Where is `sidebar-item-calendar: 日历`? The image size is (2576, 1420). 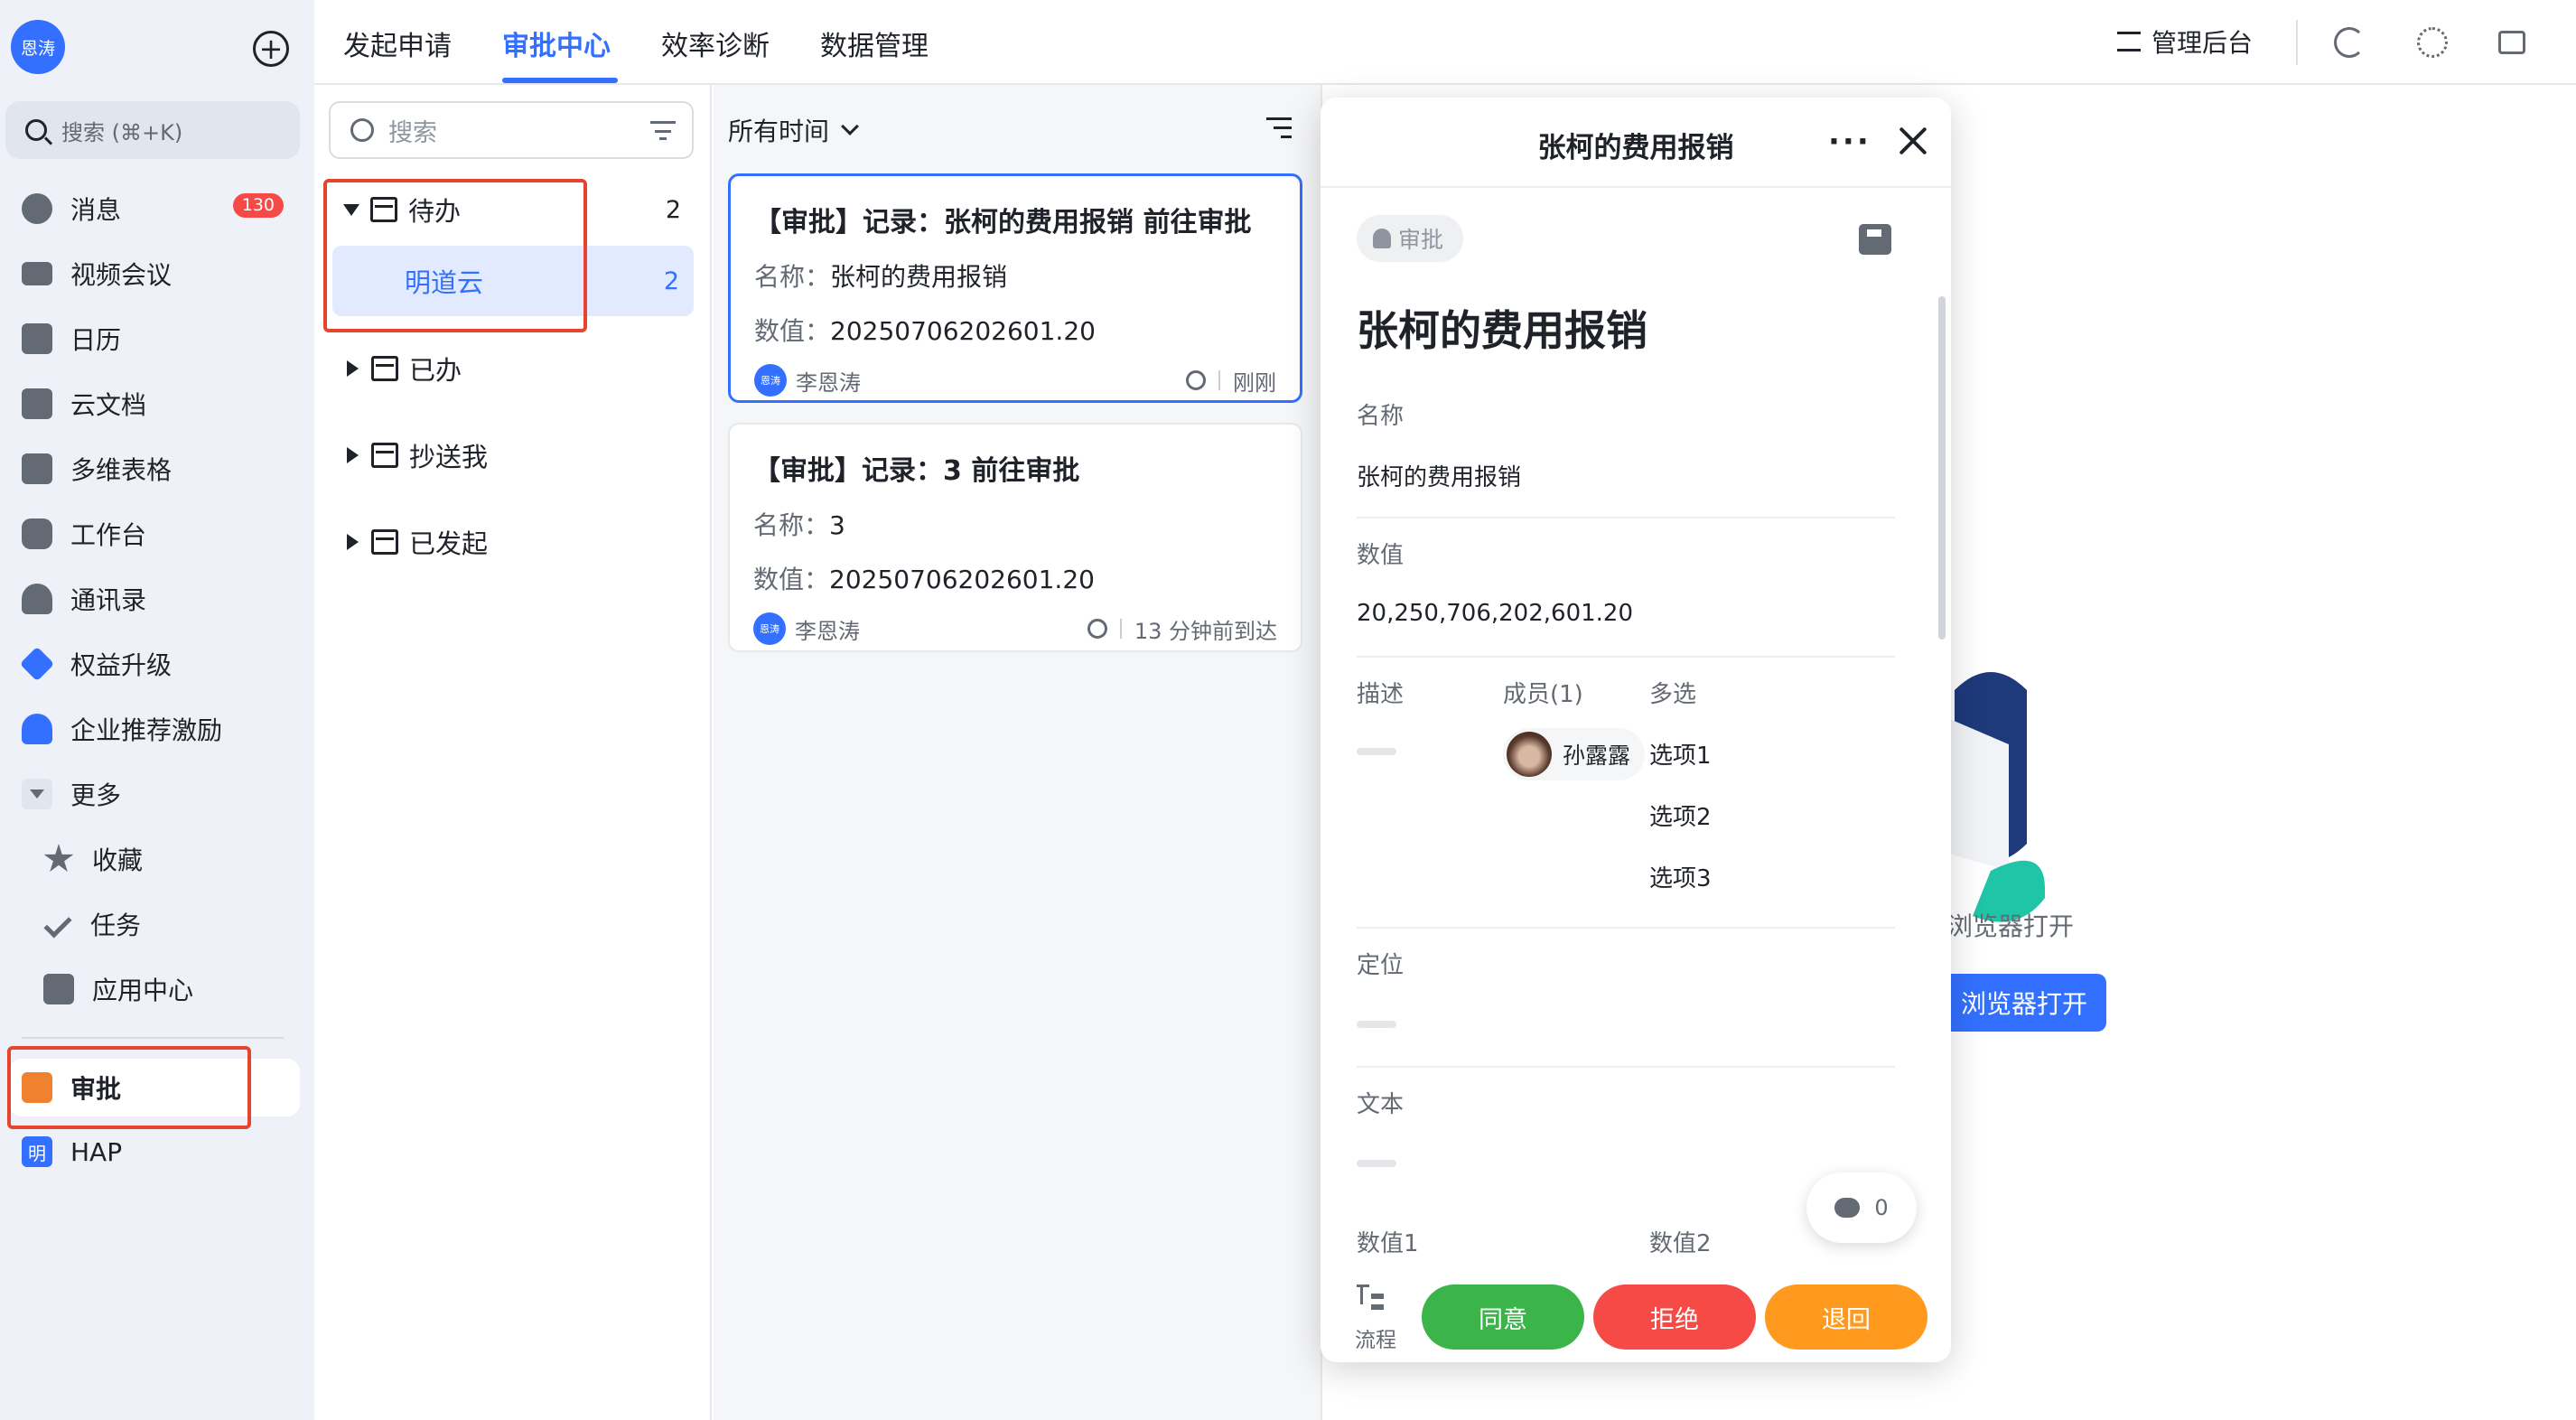 sidebar-item-calendar: 日历 is located at coordinates (157, 339).